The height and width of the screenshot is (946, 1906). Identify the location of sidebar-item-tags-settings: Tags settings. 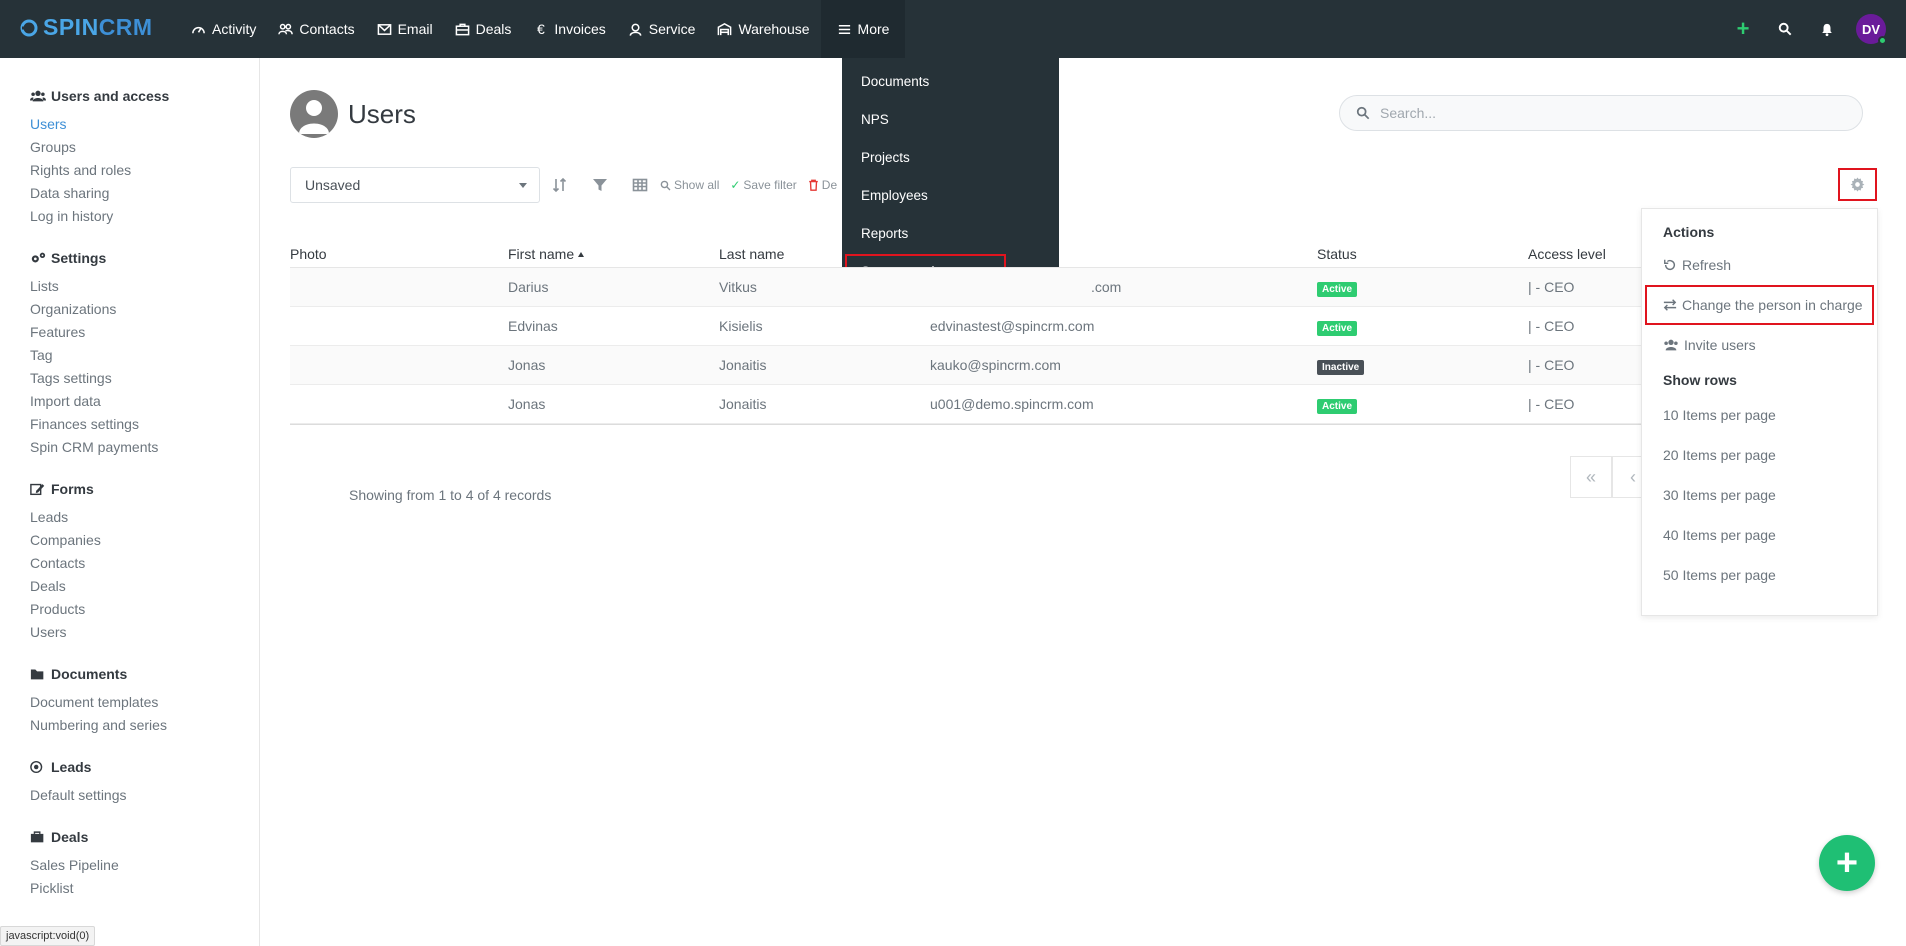
(144, 378).